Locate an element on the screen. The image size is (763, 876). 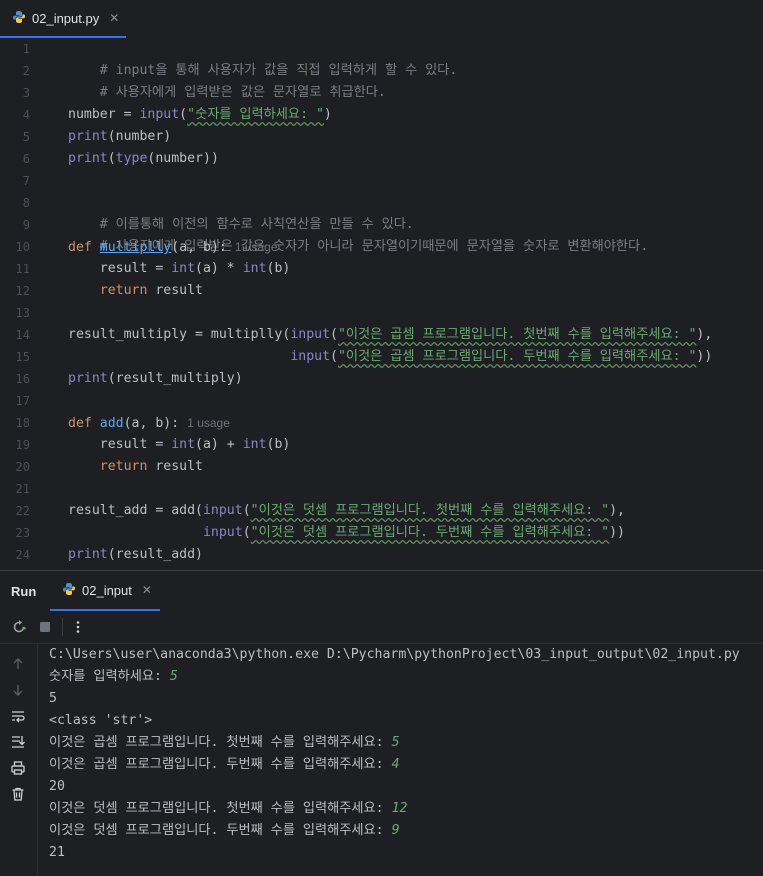
function-name: multiplly is located at coordinates (135, 247).